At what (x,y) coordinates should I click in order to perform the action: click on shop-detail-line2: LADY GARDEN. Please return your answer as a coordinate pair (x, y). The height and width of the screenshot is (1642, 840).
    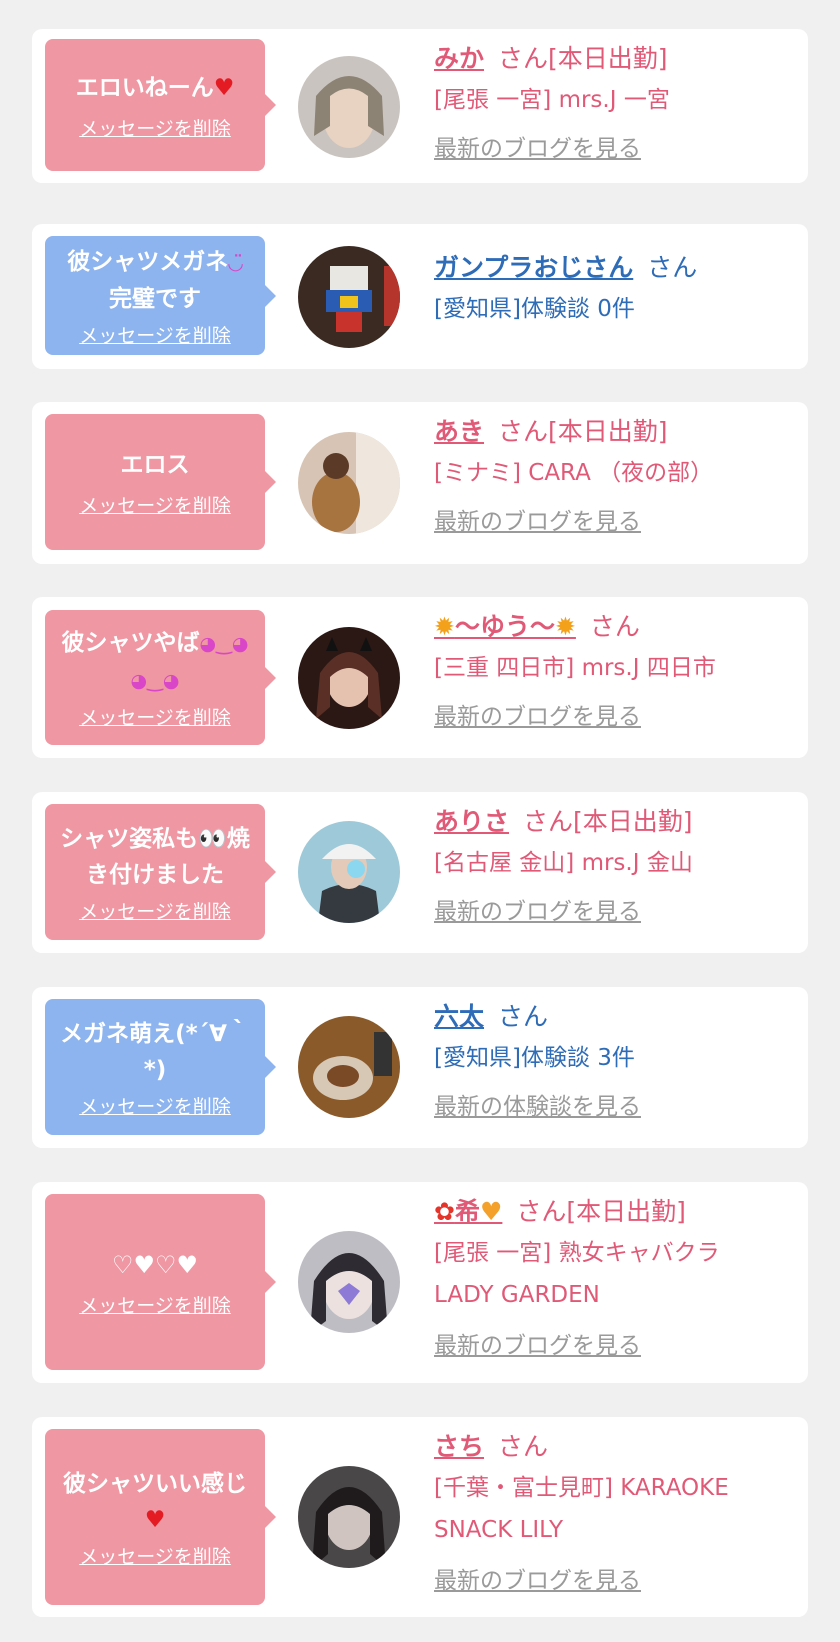
    Looking at the image, I should click on (517, 1295).